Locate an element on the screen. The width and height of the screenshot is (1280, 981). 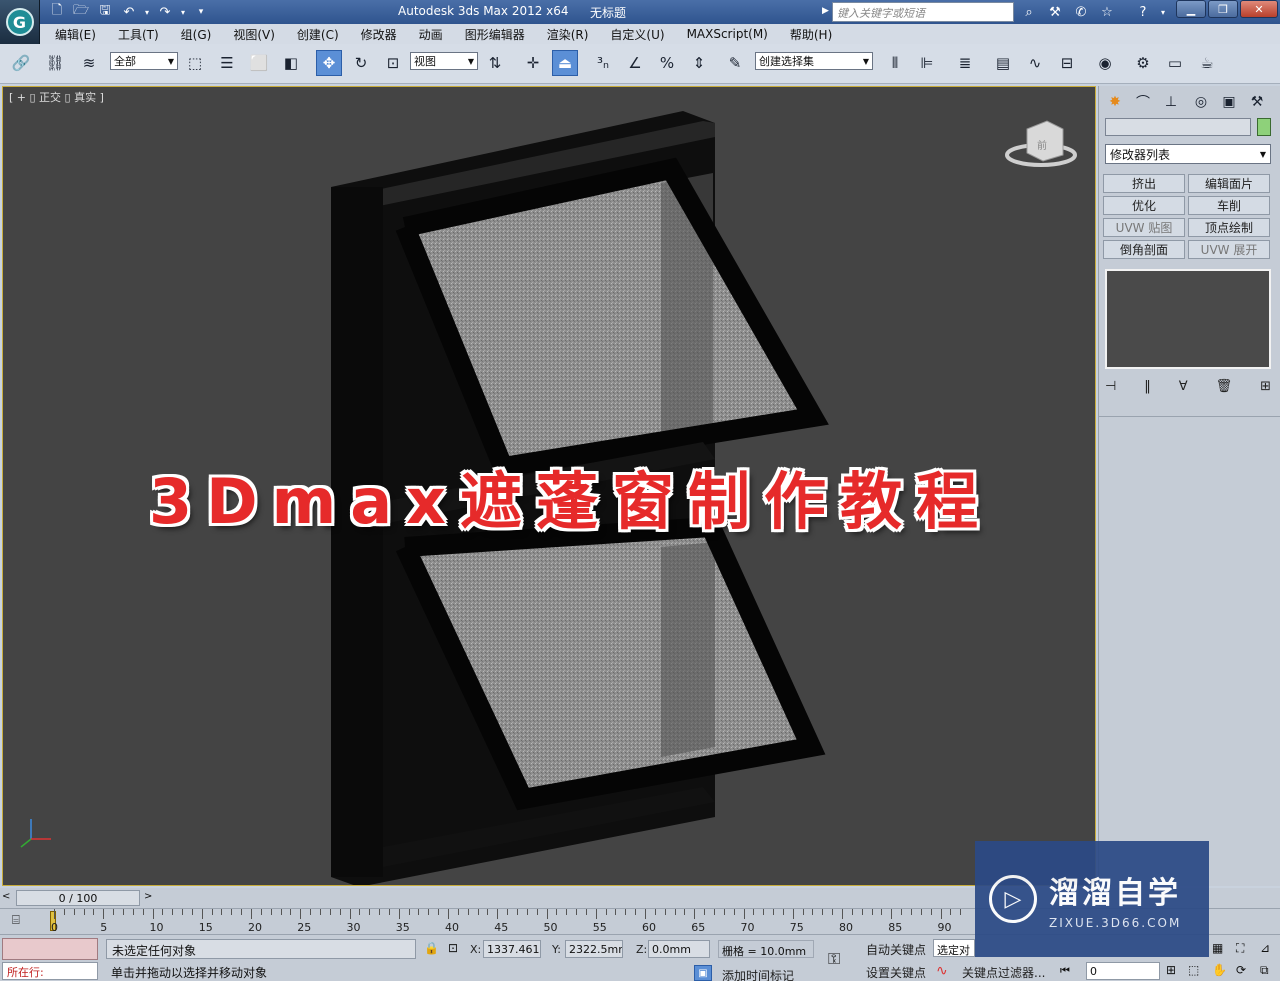
zoom-extents-icon: ⬚ is located at coordinates (1193, 970).